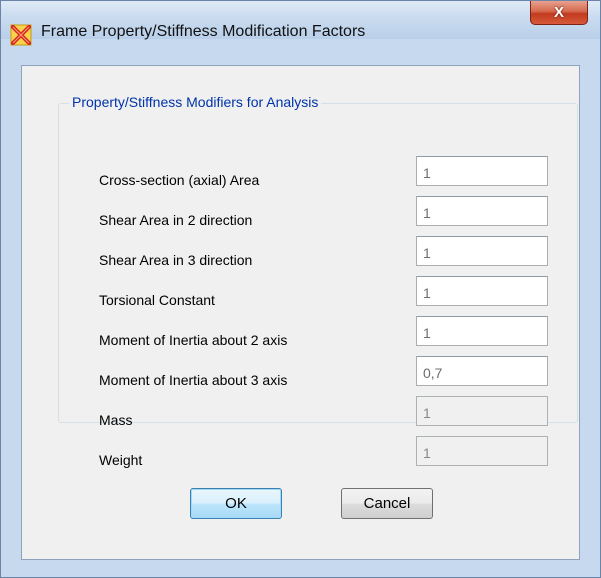  I want to click on cancel-button: Cancel, so click(387, 503).